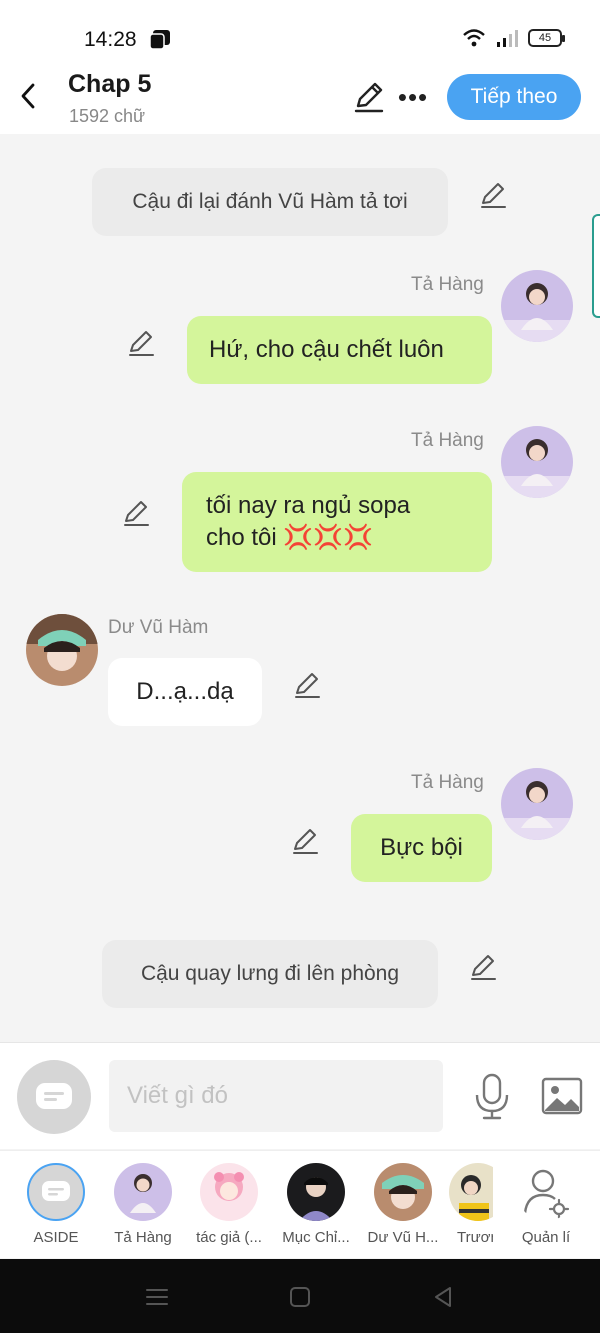  What do you see at coordinates (62, 650) in the screenshot?
I see `avatar-du-vu-ham` at bounding box center [62, 650].